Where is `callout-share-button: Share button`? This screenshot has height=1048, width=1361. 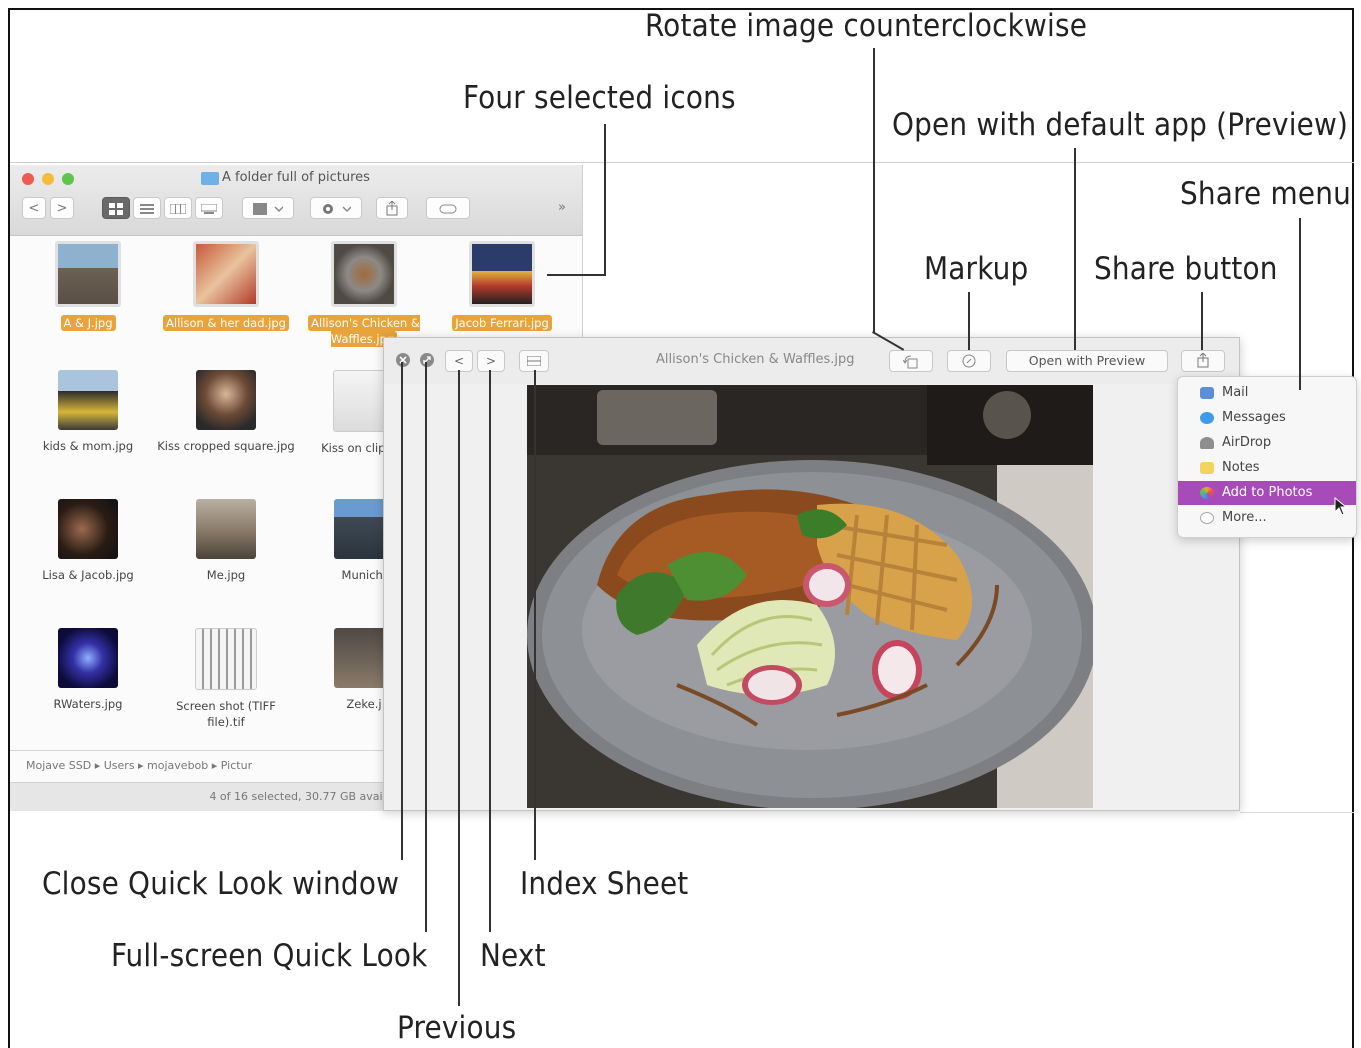
callout-share-button: Share button is located at coordinates (1186, 269).